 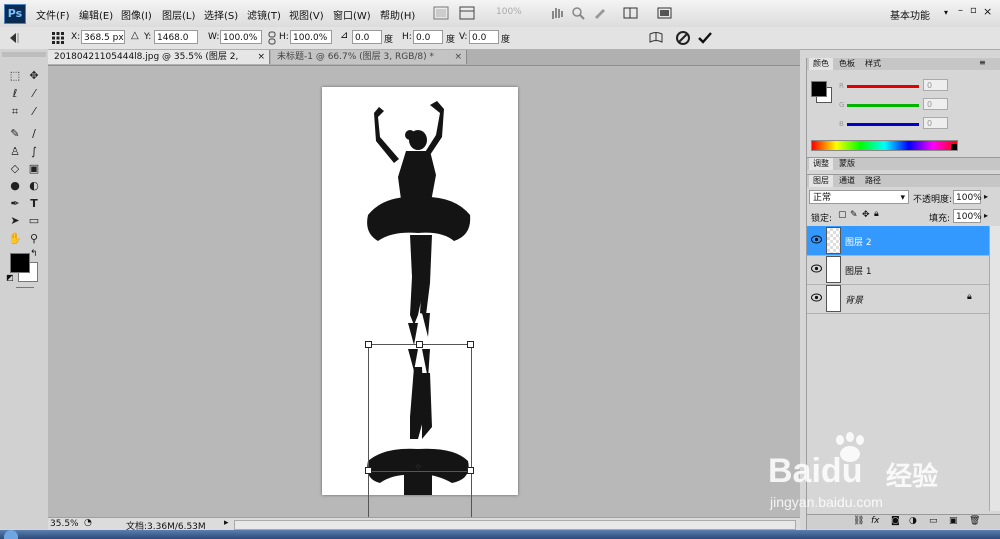 I want to click on tab-styles: 样式, so click(x=873, y=64).